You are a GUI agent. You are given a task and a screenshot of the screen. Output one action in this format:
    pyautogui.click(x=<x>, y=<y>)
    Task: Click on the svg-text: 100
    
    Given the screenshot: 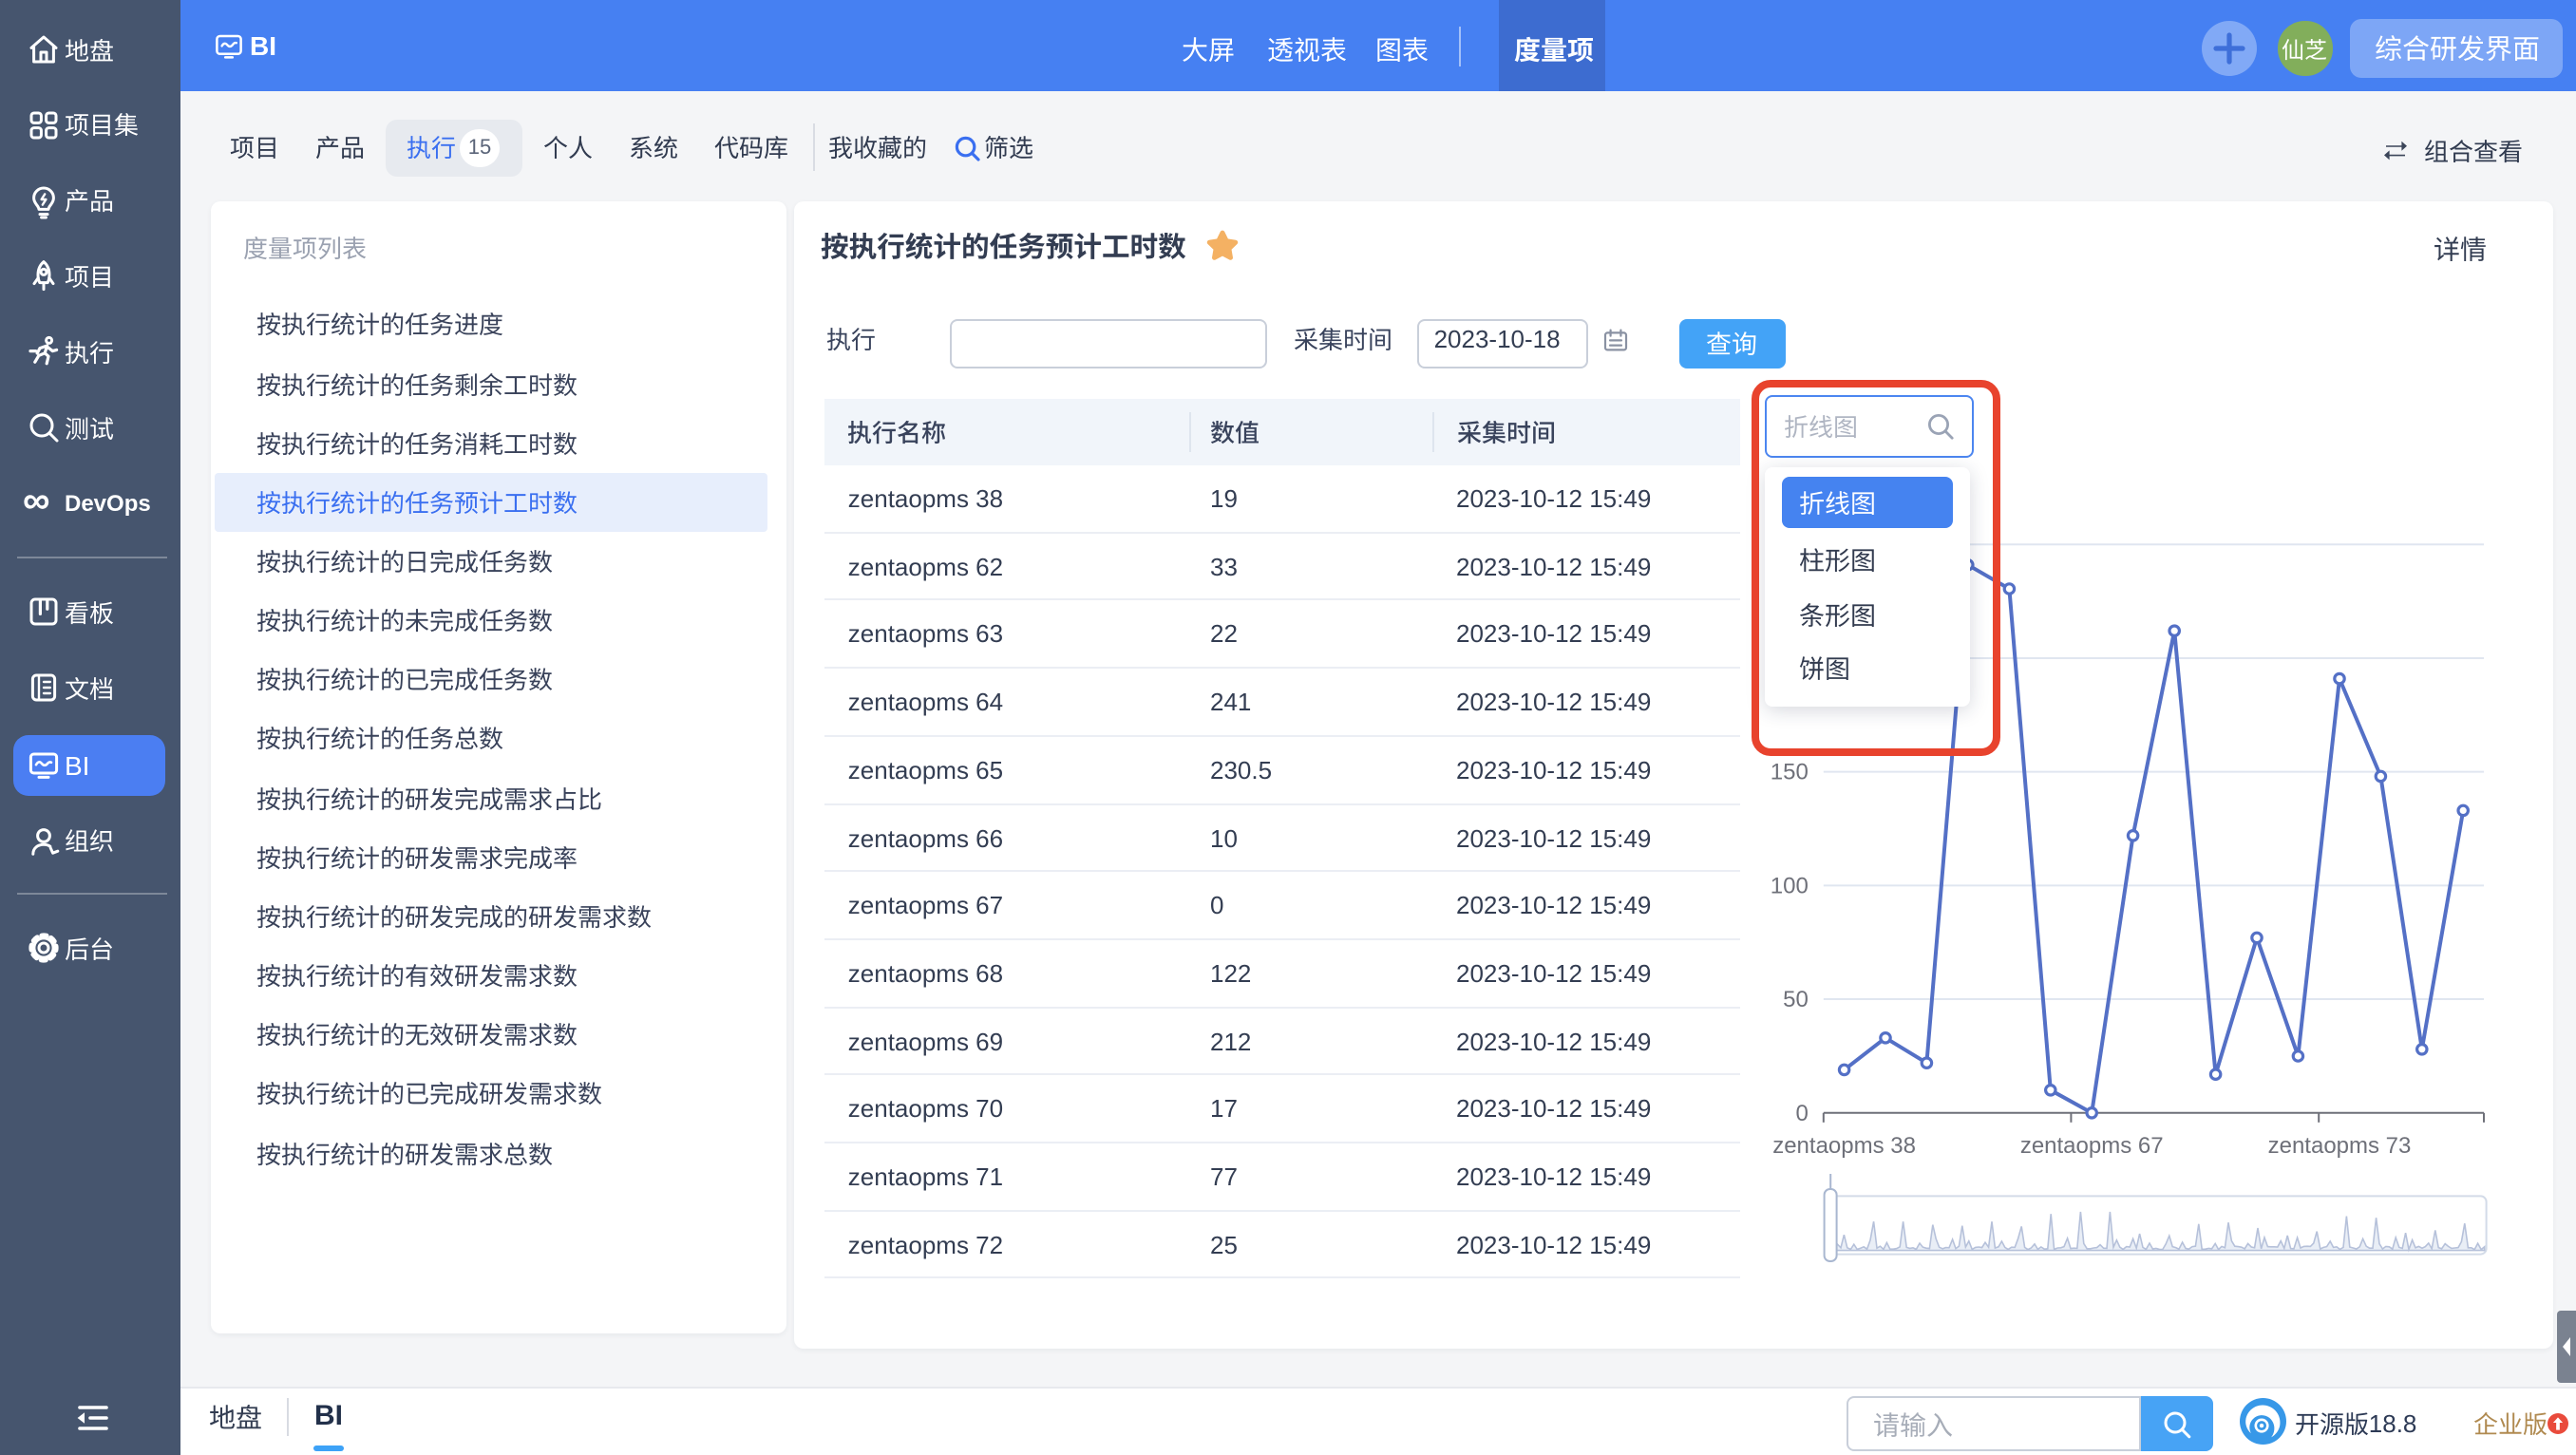 What is the action you would take?
    pyautogui.click(x=1790, y=886)
    